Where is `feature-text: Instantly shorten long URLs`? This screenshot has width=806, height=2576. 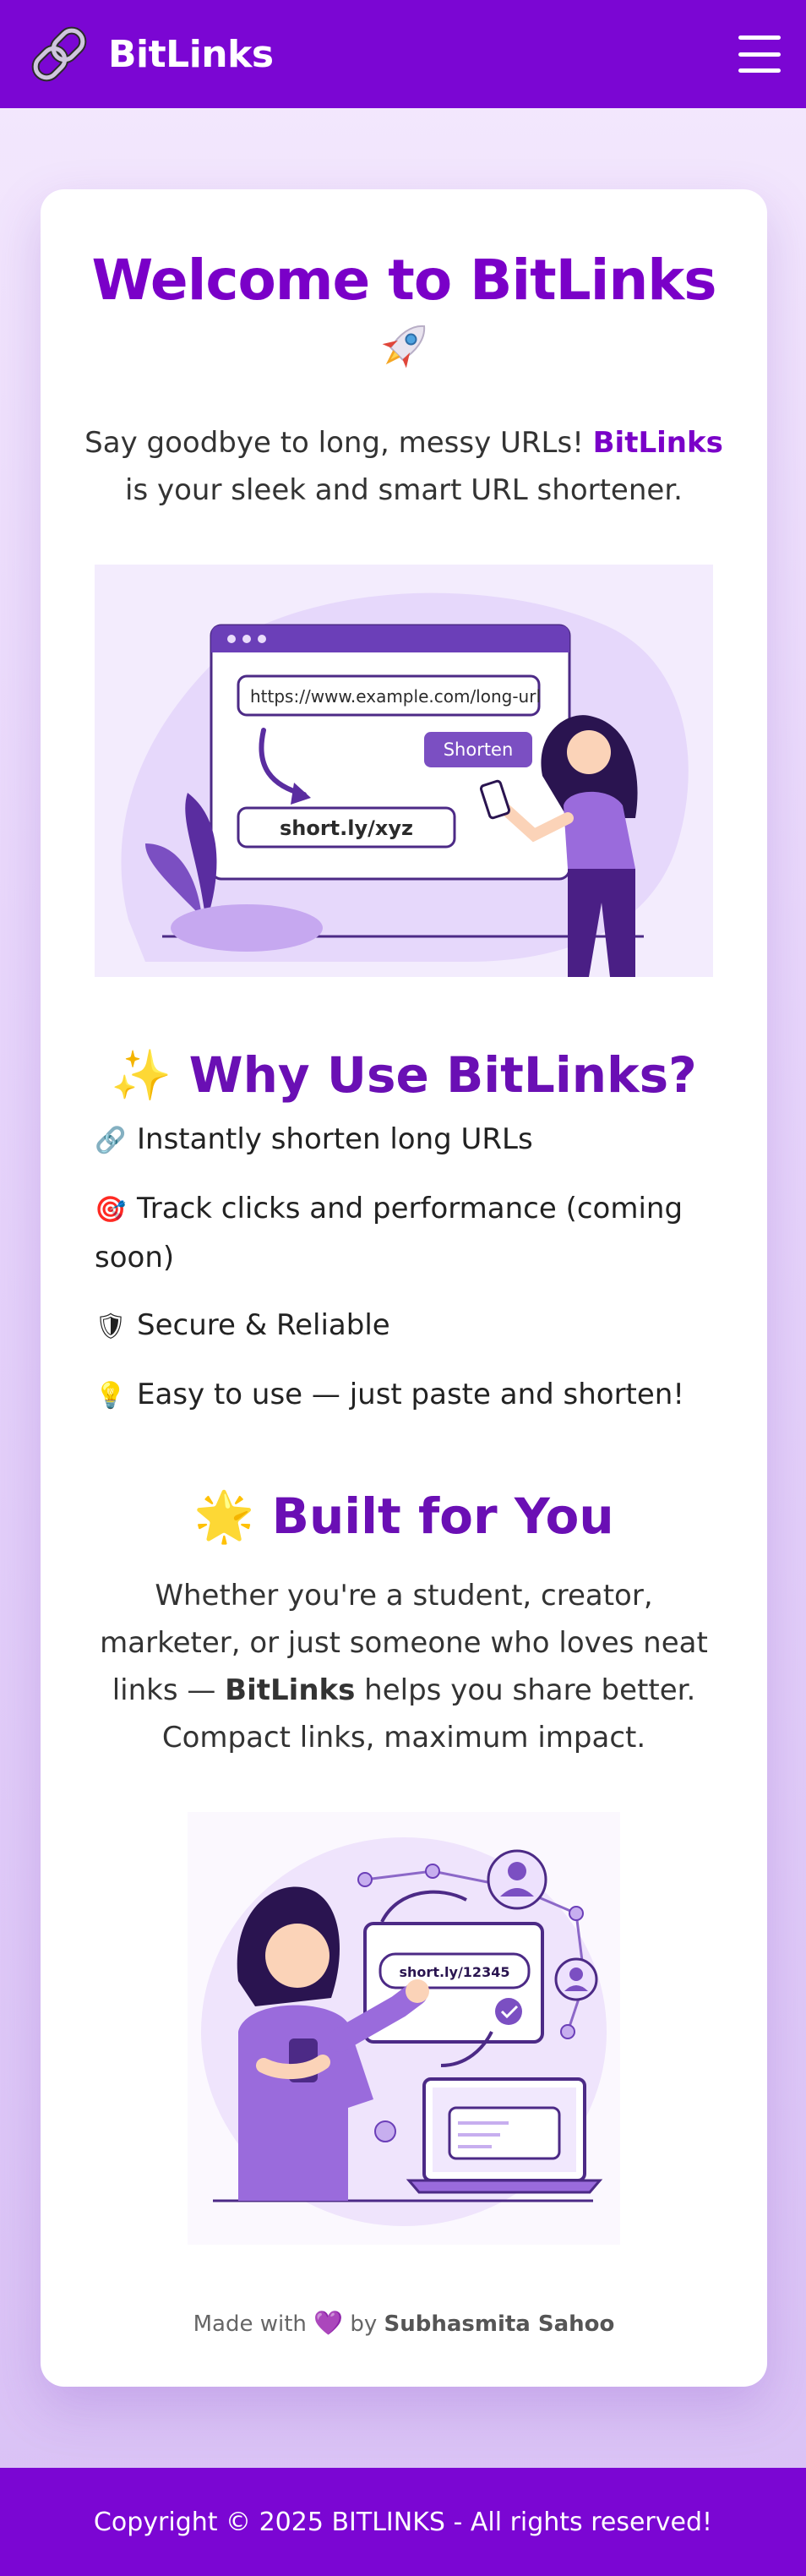
feature-text: Instantly shorten long URLs is located at coordinates (335, 1139).